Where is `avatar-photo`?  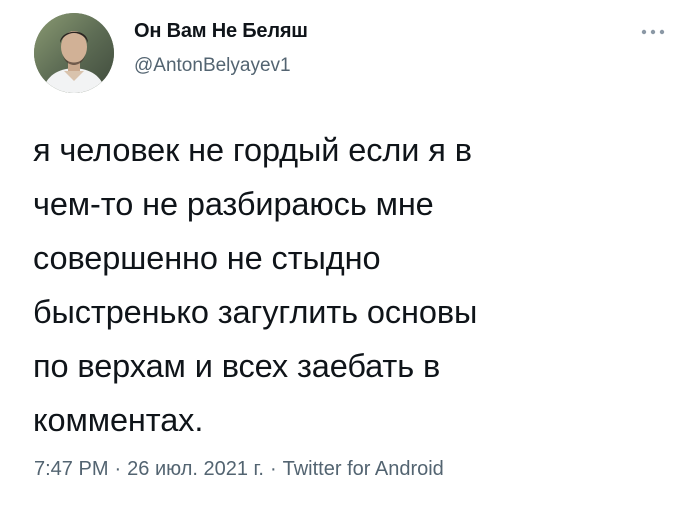 avatar-photo is located at coordinates (74, 53).